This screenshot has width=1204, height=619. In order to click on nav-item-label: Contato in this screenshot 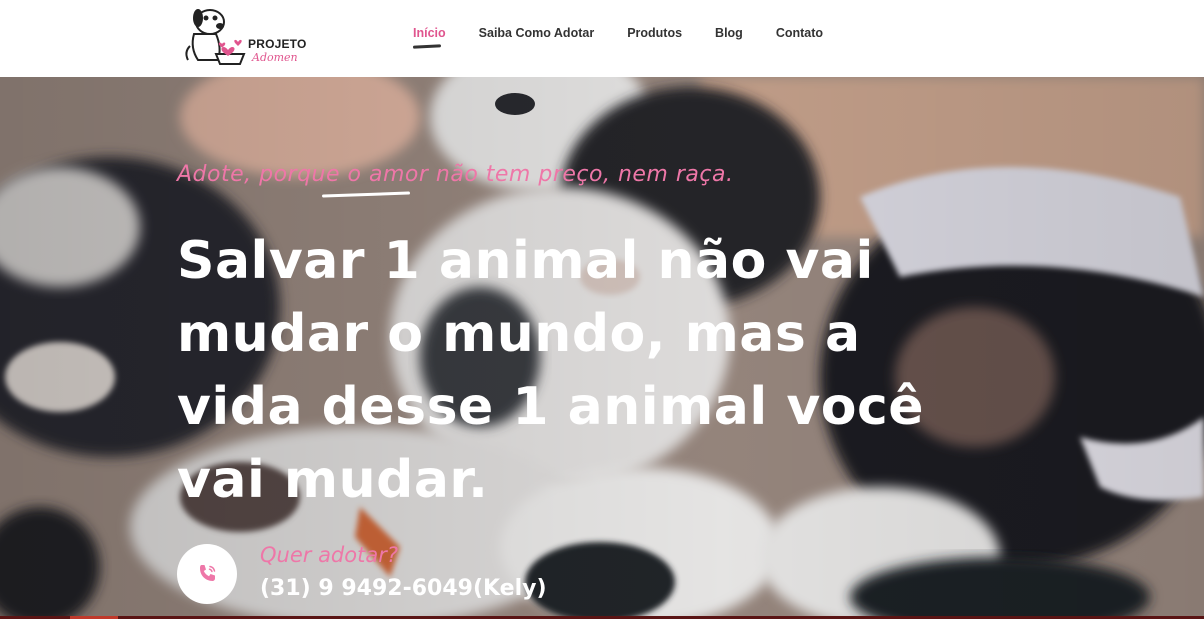, I will do `click(799, 33)`.